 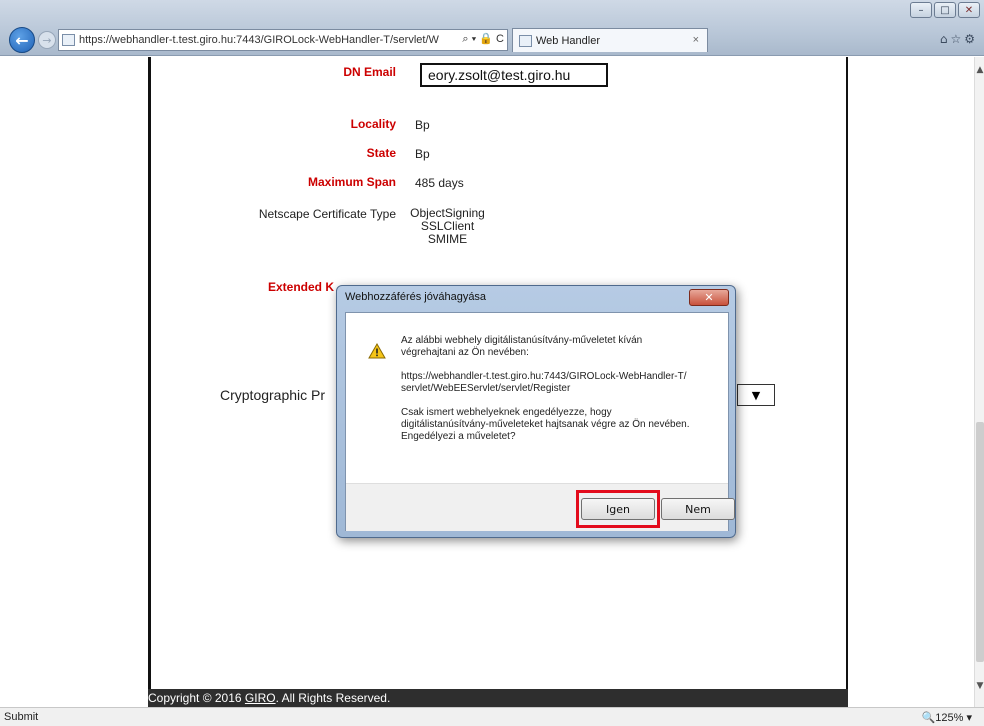 What do you see at coordinates (260, 698) in the screenshot?
I see `footer-giro-link: GIRO` at bounding box center [260, 698].